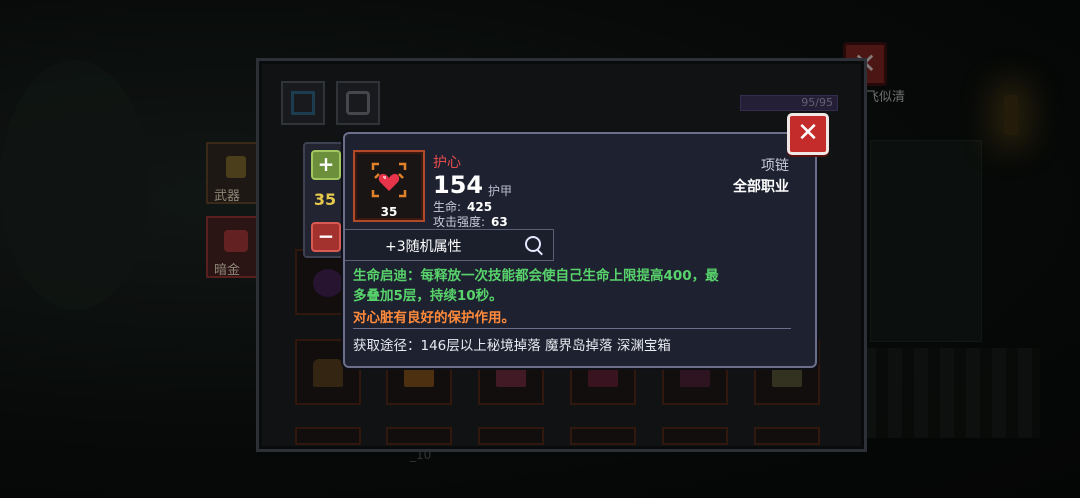  What do you see at coordinates (227, 196) in the screenshot?
I see `weapon-slot-label: 武器` at bounding box center [227, 196].